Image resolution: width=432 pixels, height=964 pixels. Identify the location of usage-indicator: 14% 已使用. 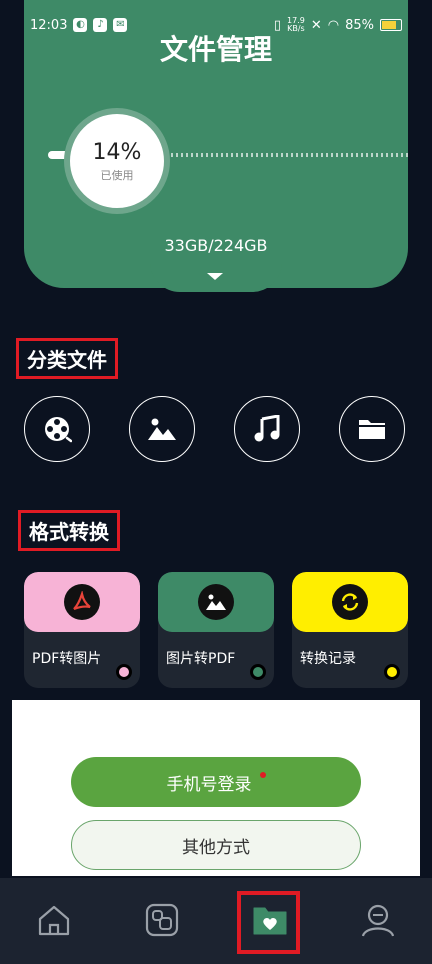
(117, 161).